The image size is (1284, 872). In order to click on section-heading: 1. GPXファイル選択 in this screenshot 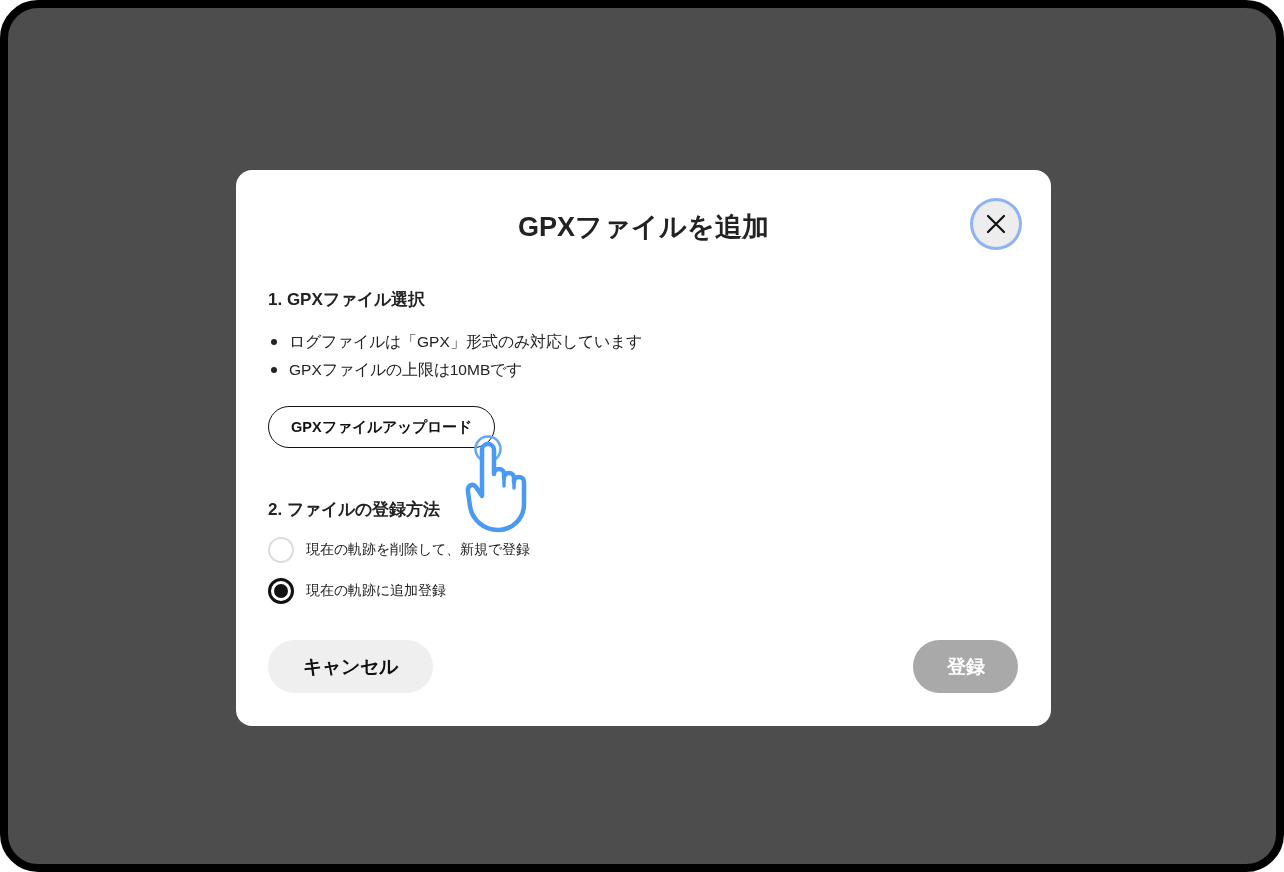, I will do `click(346, 300)`.